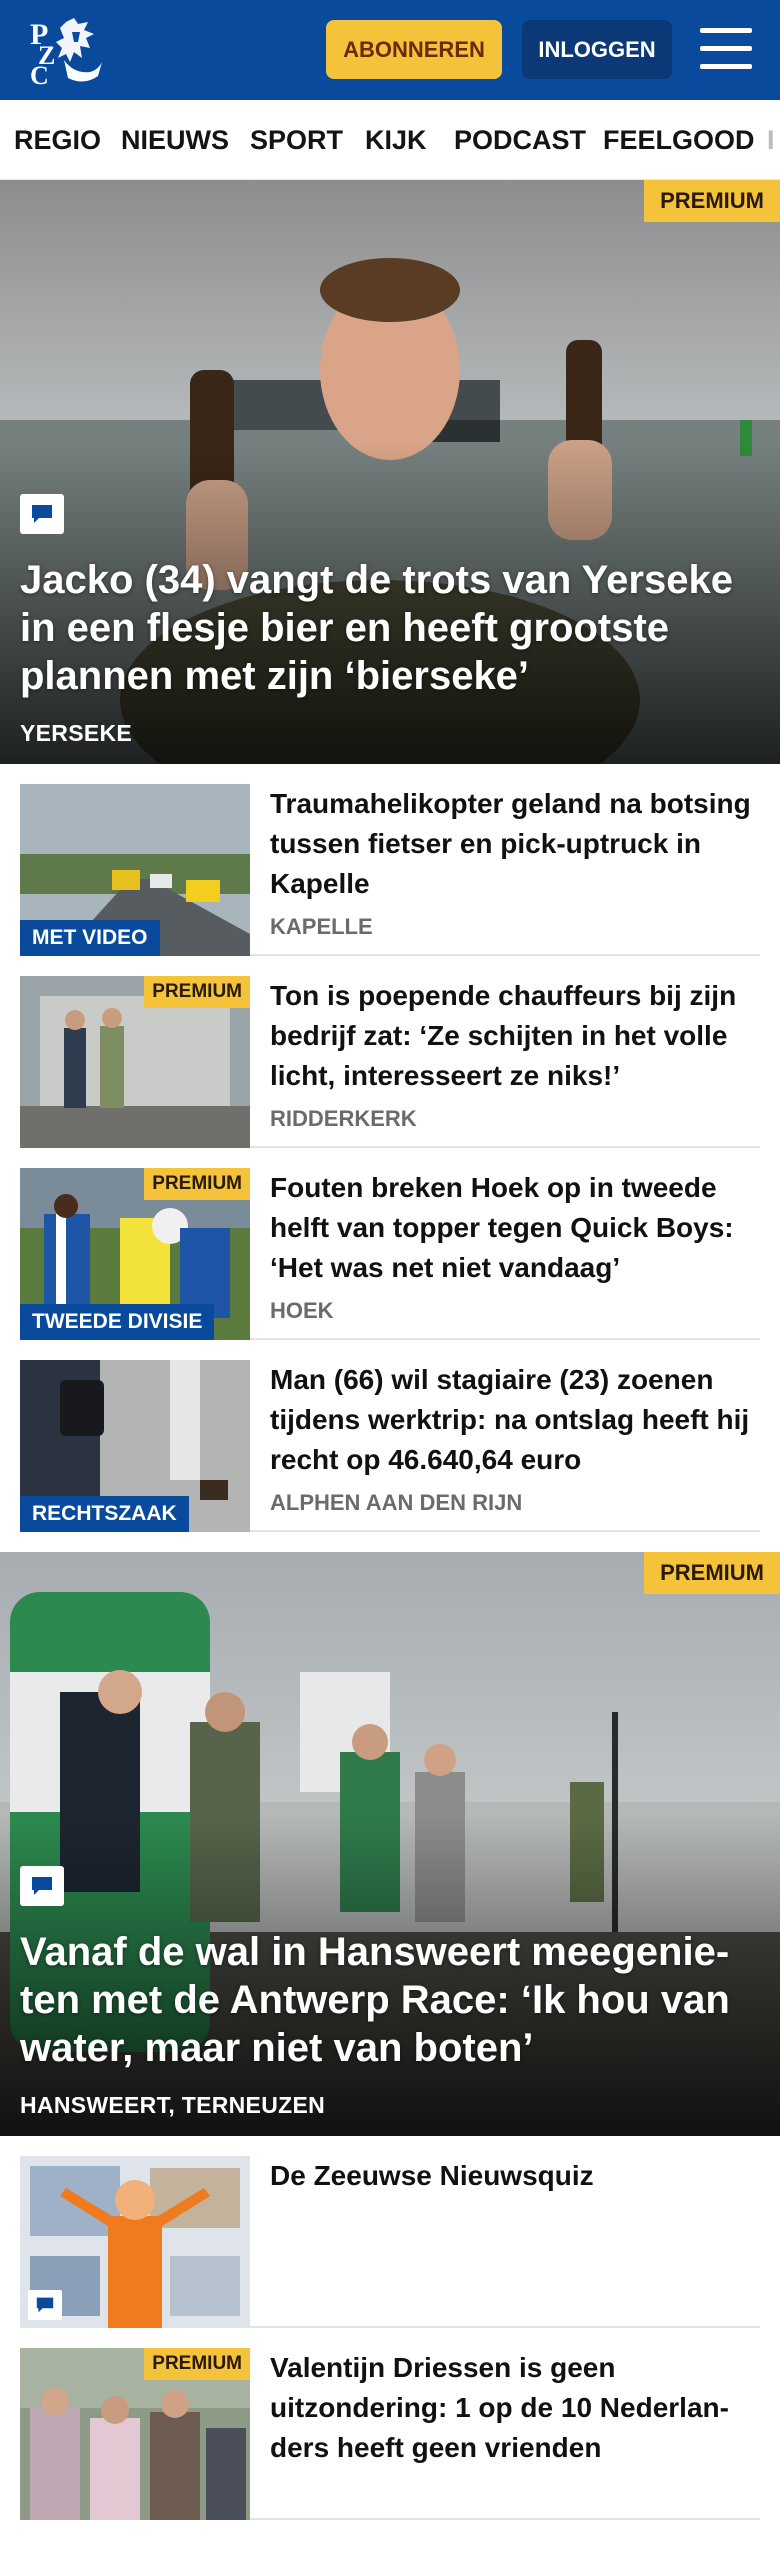  I want to click on subscribe-button: ABONNEREN, so click(414, 49).